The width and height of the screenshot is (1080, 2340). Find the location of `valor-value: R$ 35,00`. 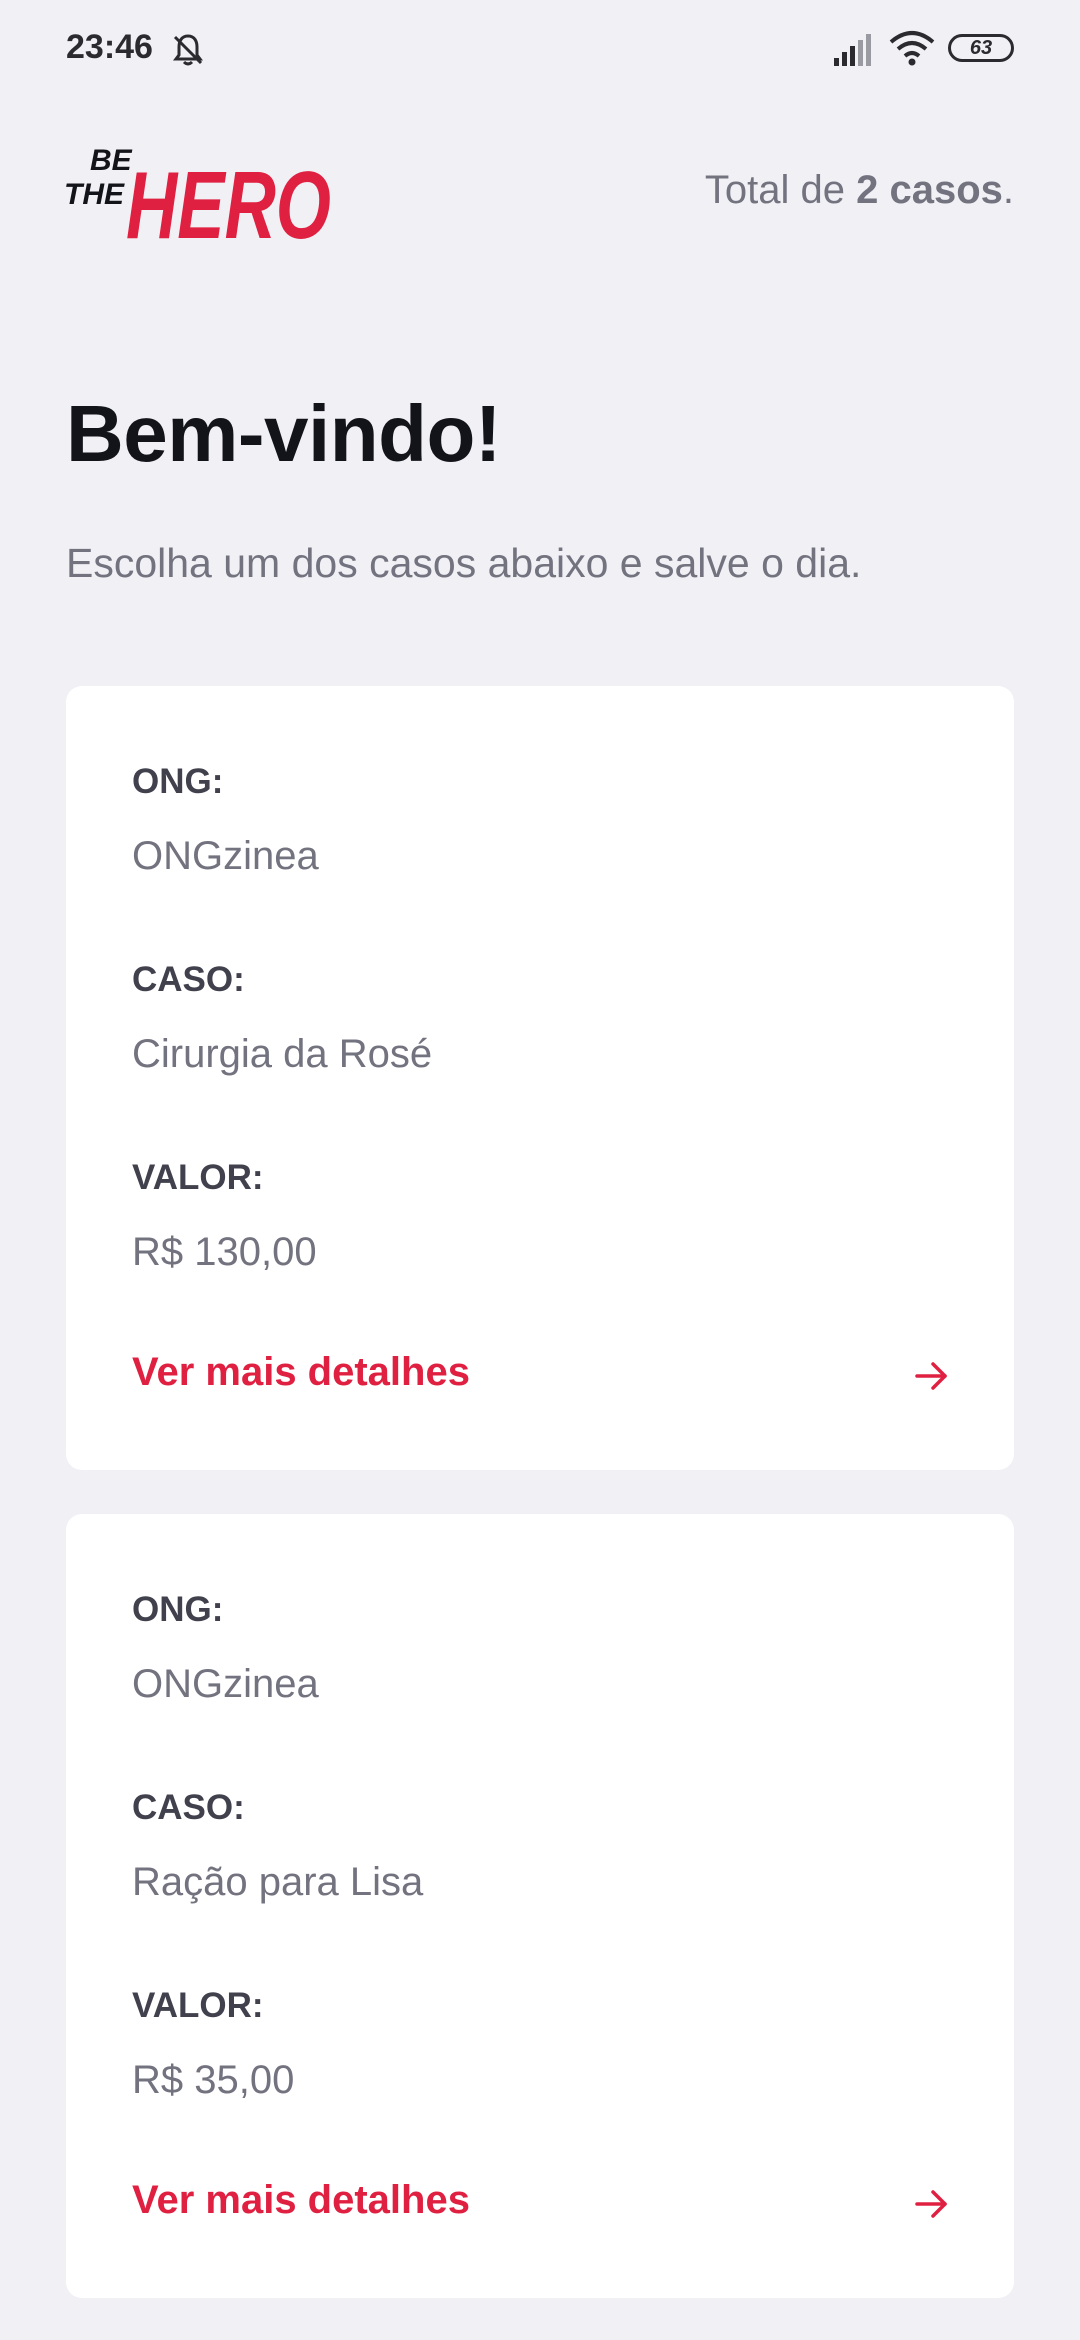

valor-value: R$ 35,00 is located at coordinates (213, 2080).